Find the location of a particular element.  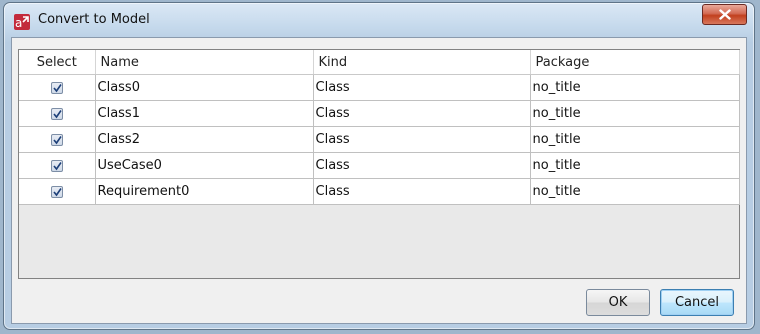

cell-name: Class0 is located at coordinates (204, 87).